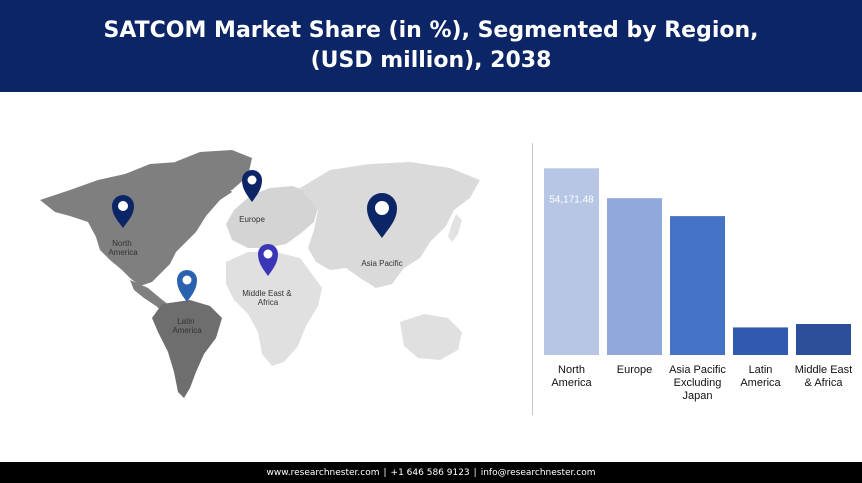 This screenshot has width=862, height=483. What do you see at coordinates (571, 376) in the screenshot?
I see `category-label-0: North America` at bounding box center [571, 376].